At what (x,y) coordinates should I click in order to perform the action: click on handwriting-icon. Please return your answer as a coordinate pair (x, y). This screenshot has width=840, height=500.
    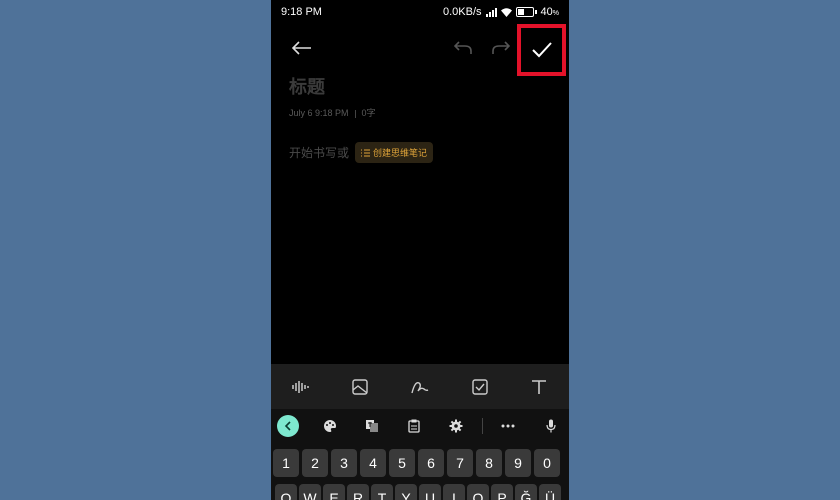
    Looking at the image, I should click on (420, 387).